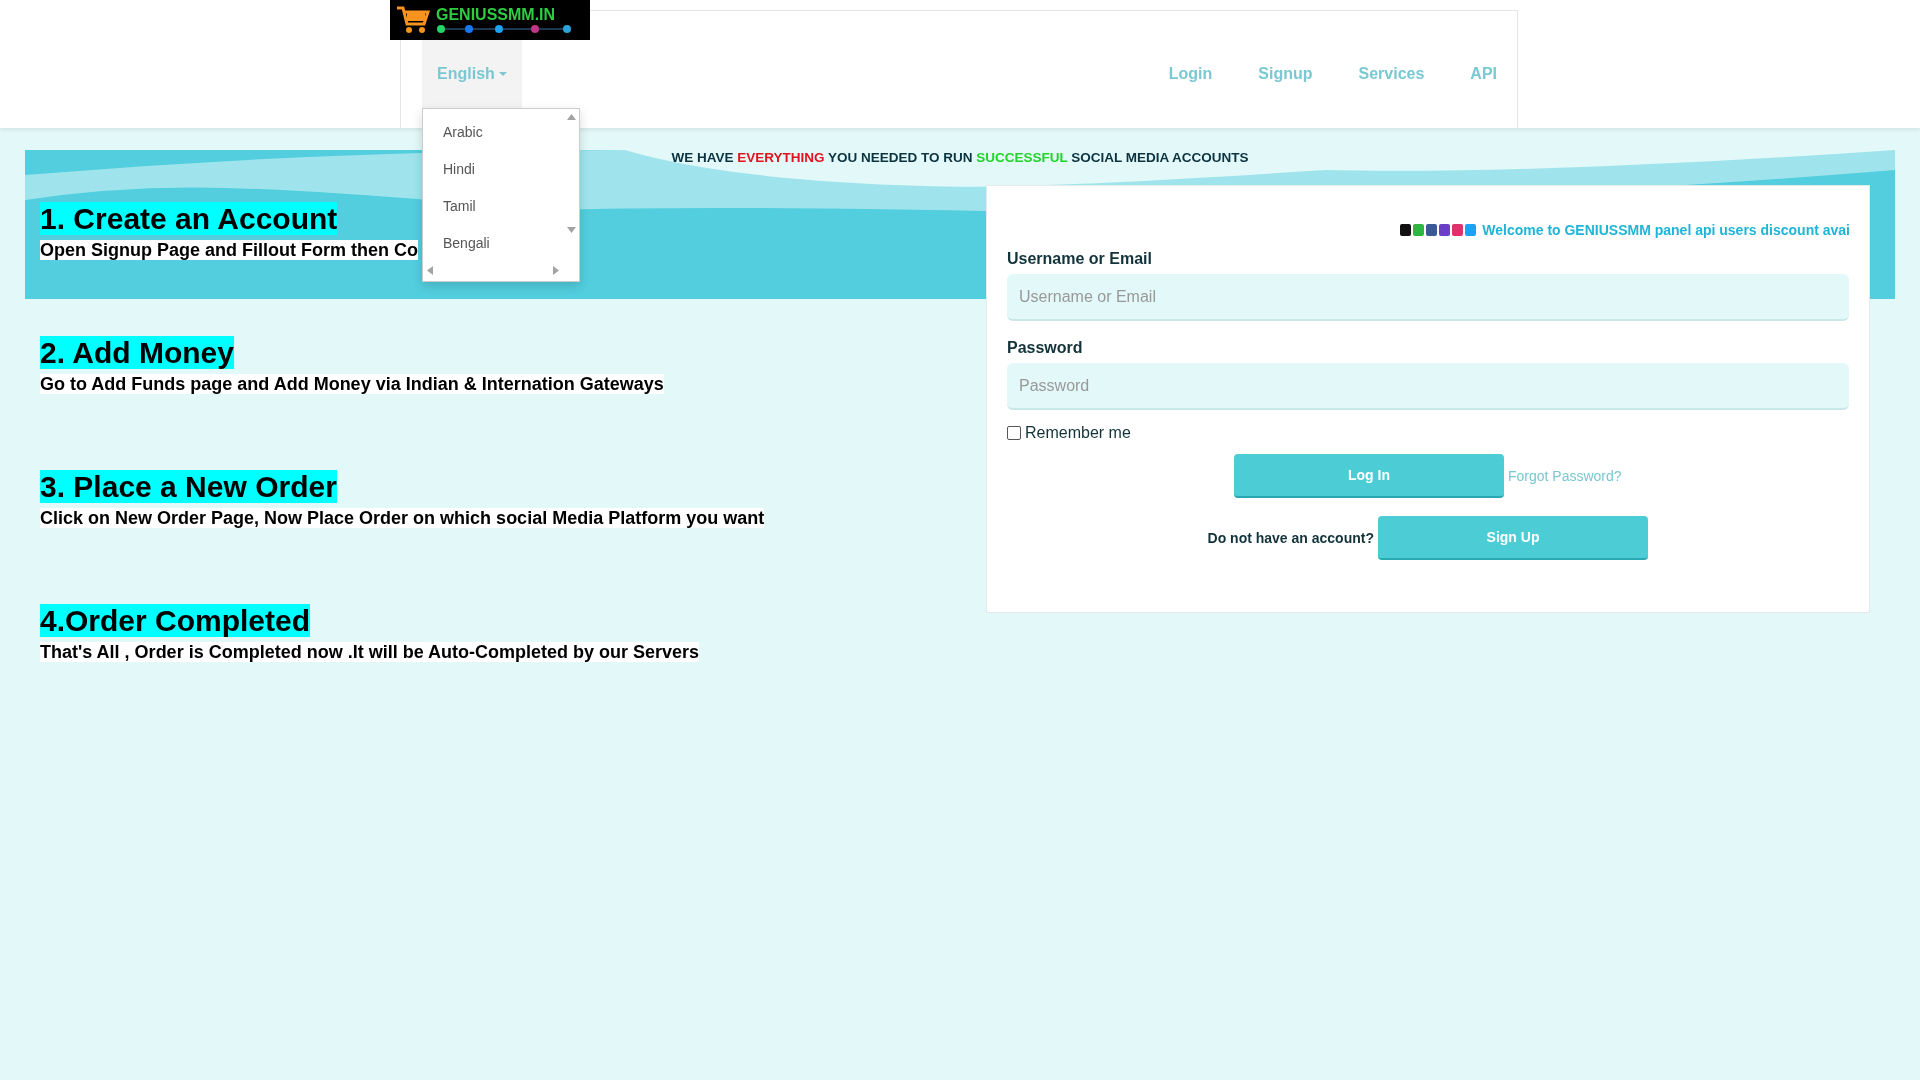 Image resolution: width=1920 pixels, height=1080 pixels. I want to click on nav-link: Signup, so click(1285, 74).